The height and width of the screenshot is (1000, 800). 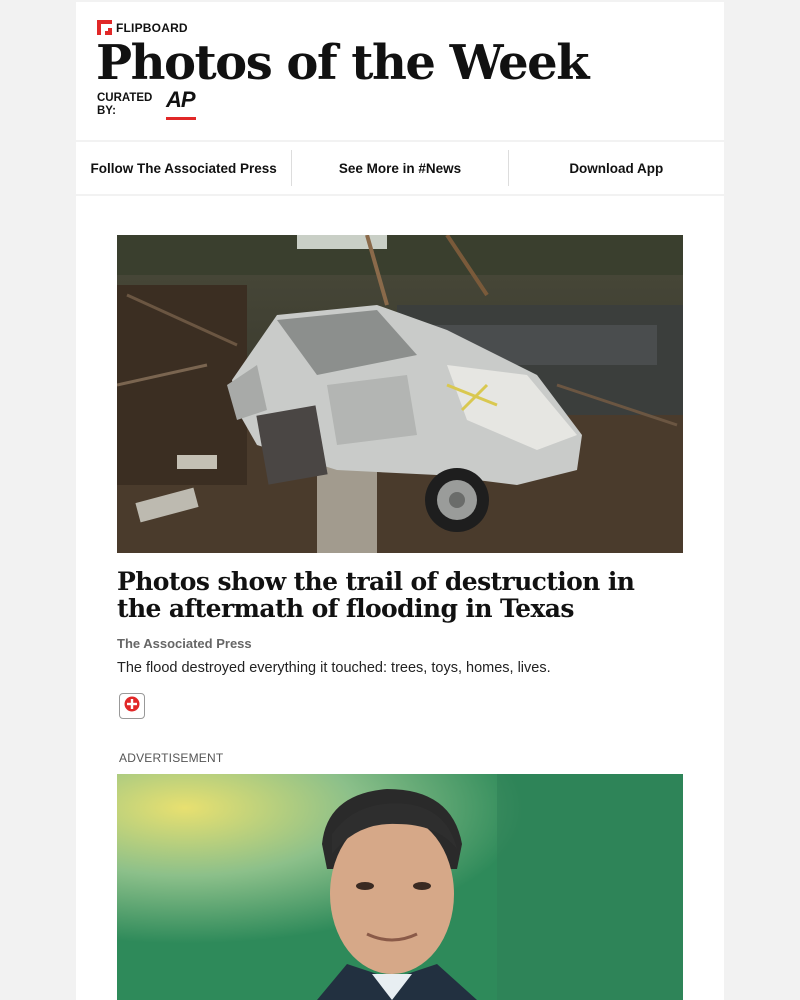 What do you see at coordinates (183, 168) in the screenshot?
I see `follow-link: Follow The Associated Press` at bounding box center [183, 168].